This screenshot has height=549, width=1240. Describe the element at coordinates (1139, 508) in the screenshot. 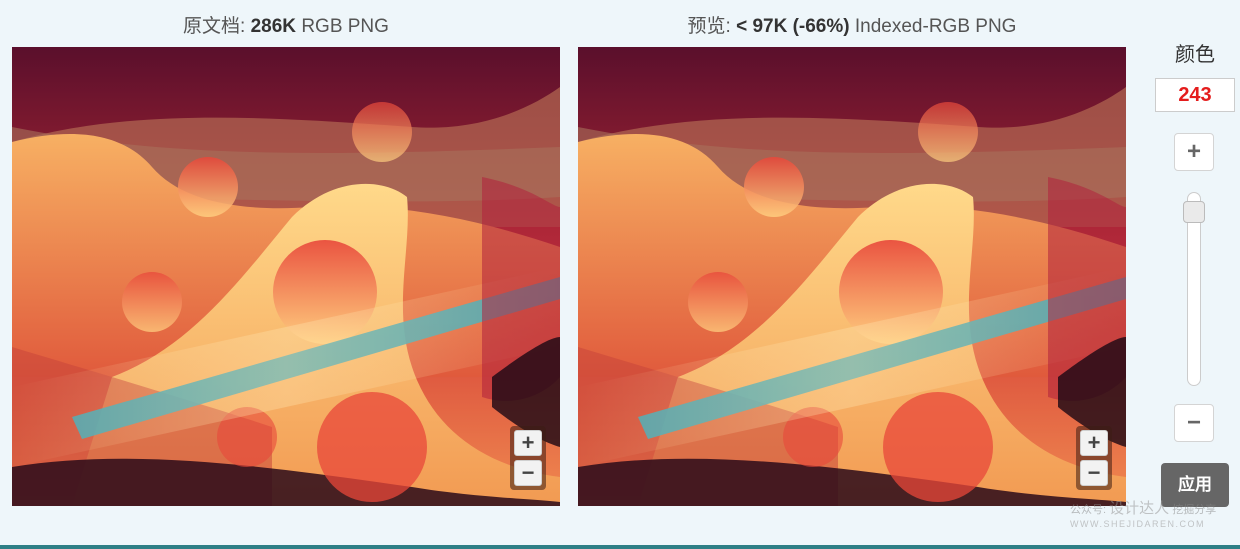

I see `watermark-name: 设计达人` at that location.